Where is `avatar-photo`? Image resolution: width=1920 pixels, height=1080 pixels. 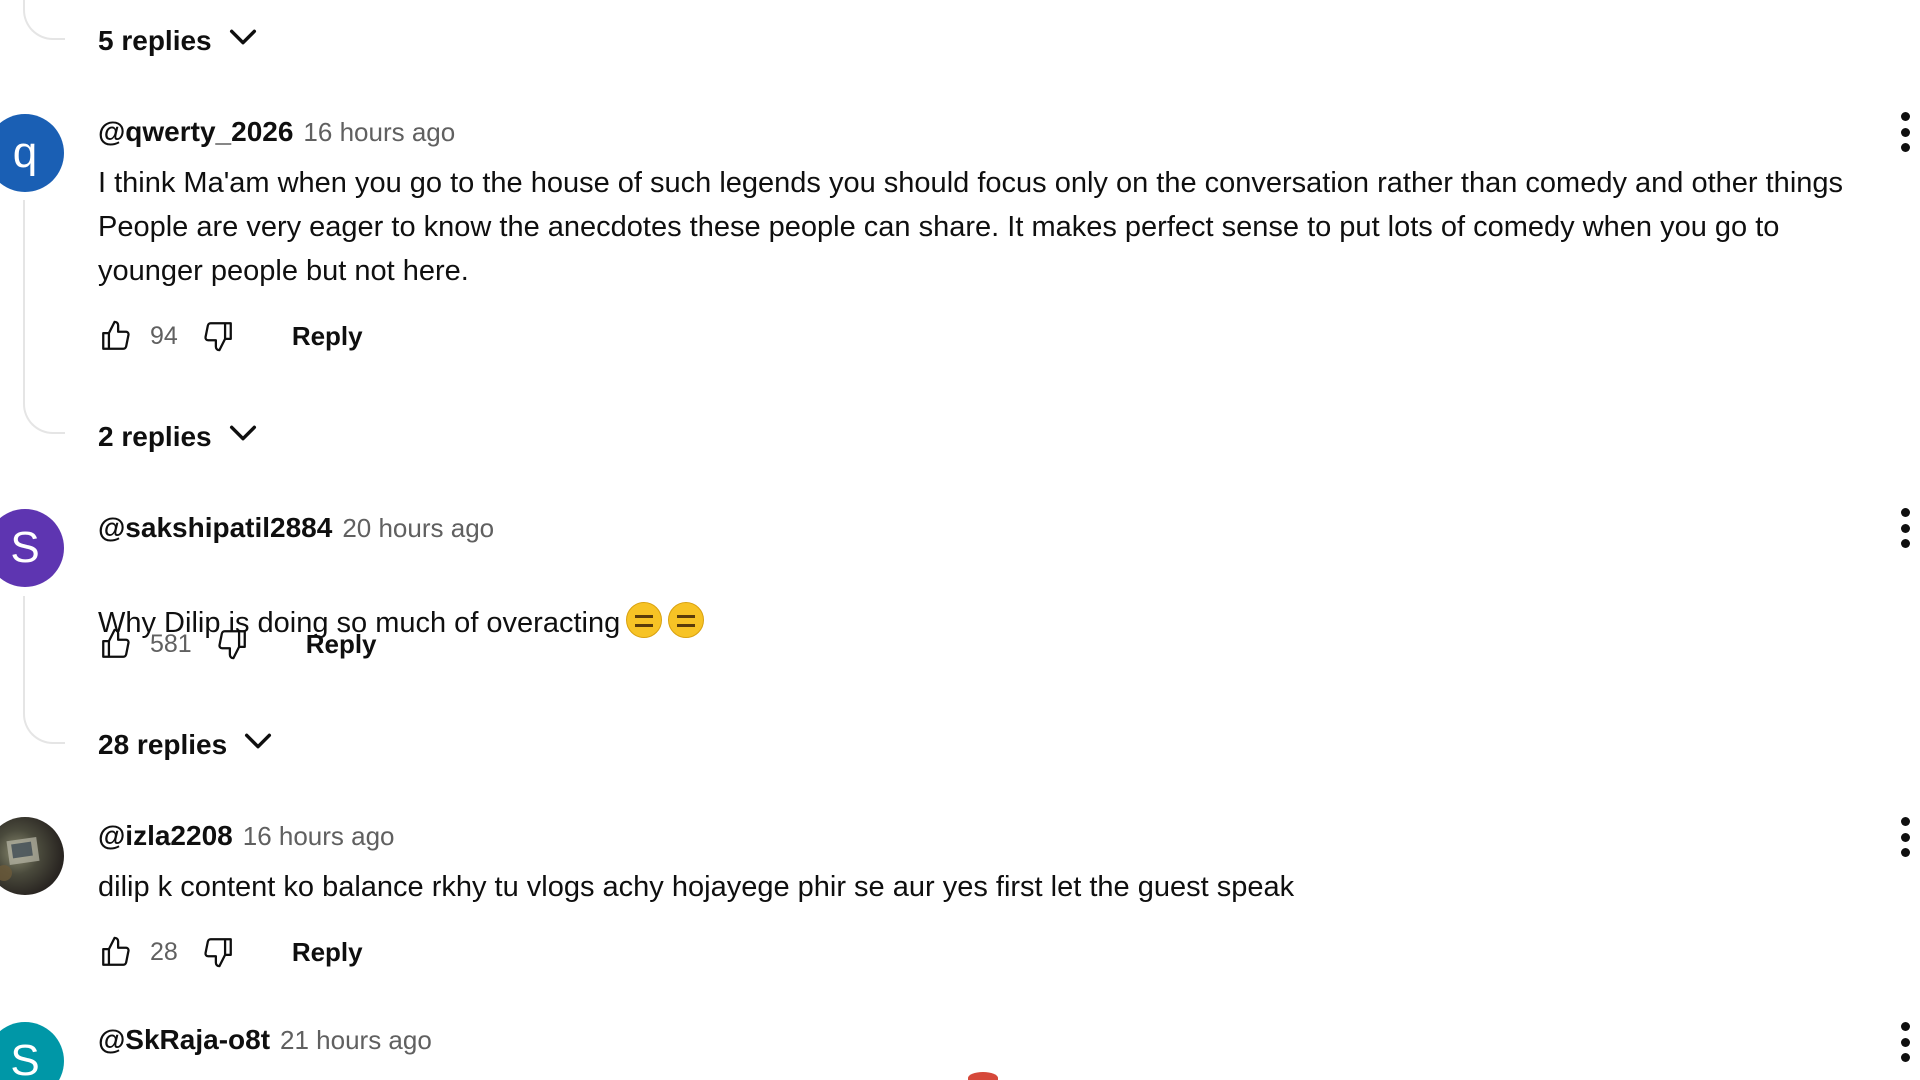 avatar-photo is located at coordinates (20, 859).